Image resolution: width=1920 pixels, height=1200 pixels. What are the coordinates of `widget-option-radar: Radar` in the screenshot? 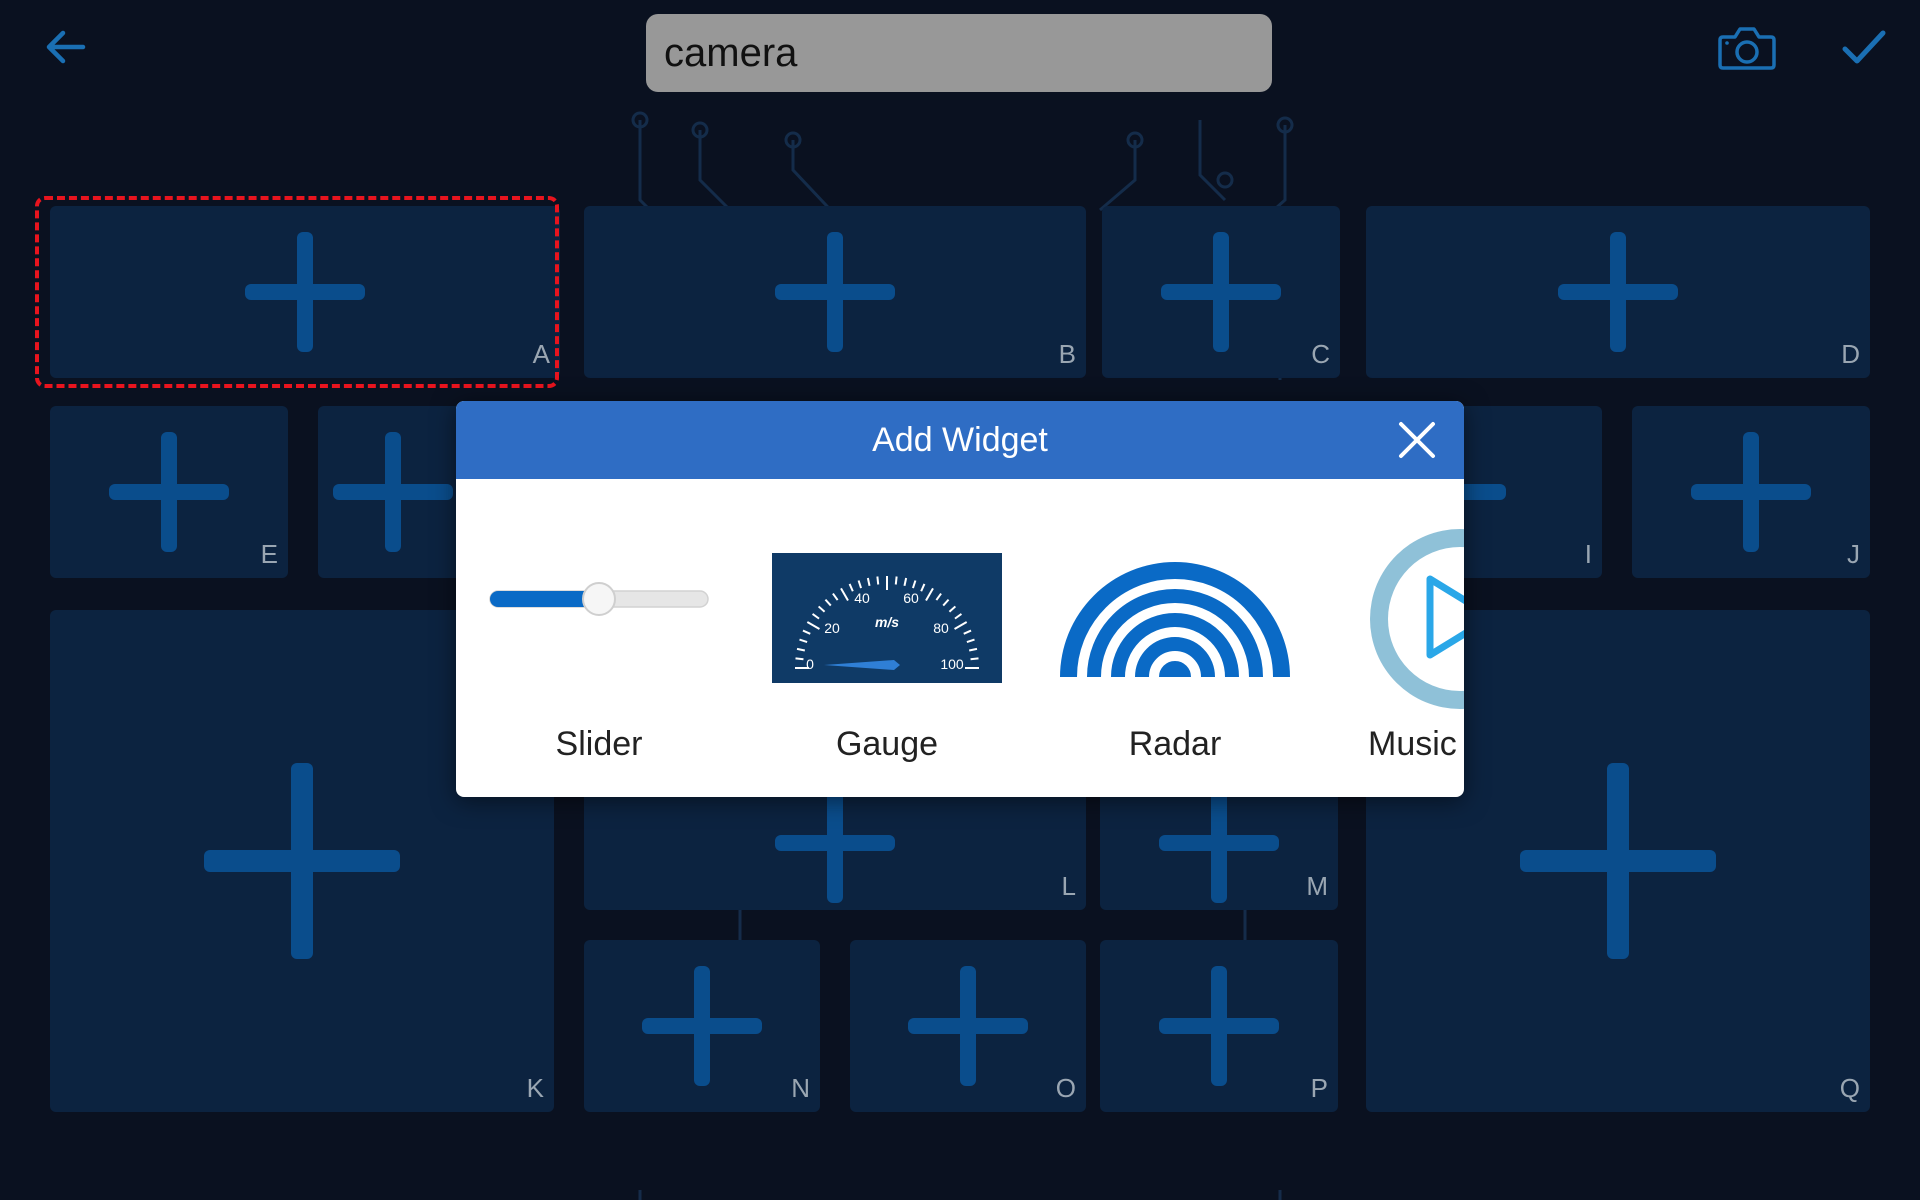 It's located at (1175, 638).